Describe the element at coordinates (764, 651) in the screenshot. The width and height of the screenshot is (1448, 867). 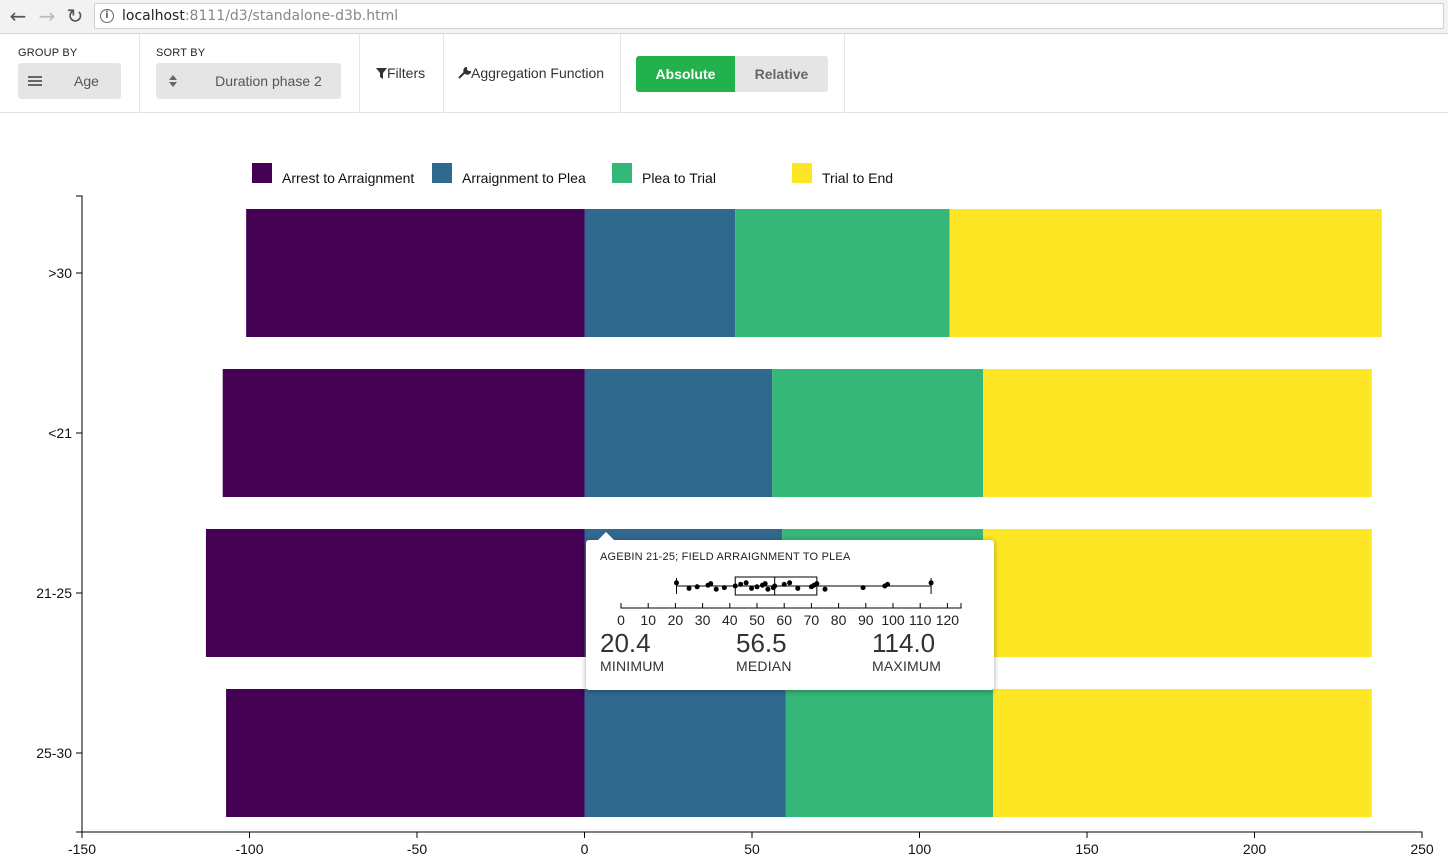
I see `stat-median: 56.5 MEDIAN` at that location.